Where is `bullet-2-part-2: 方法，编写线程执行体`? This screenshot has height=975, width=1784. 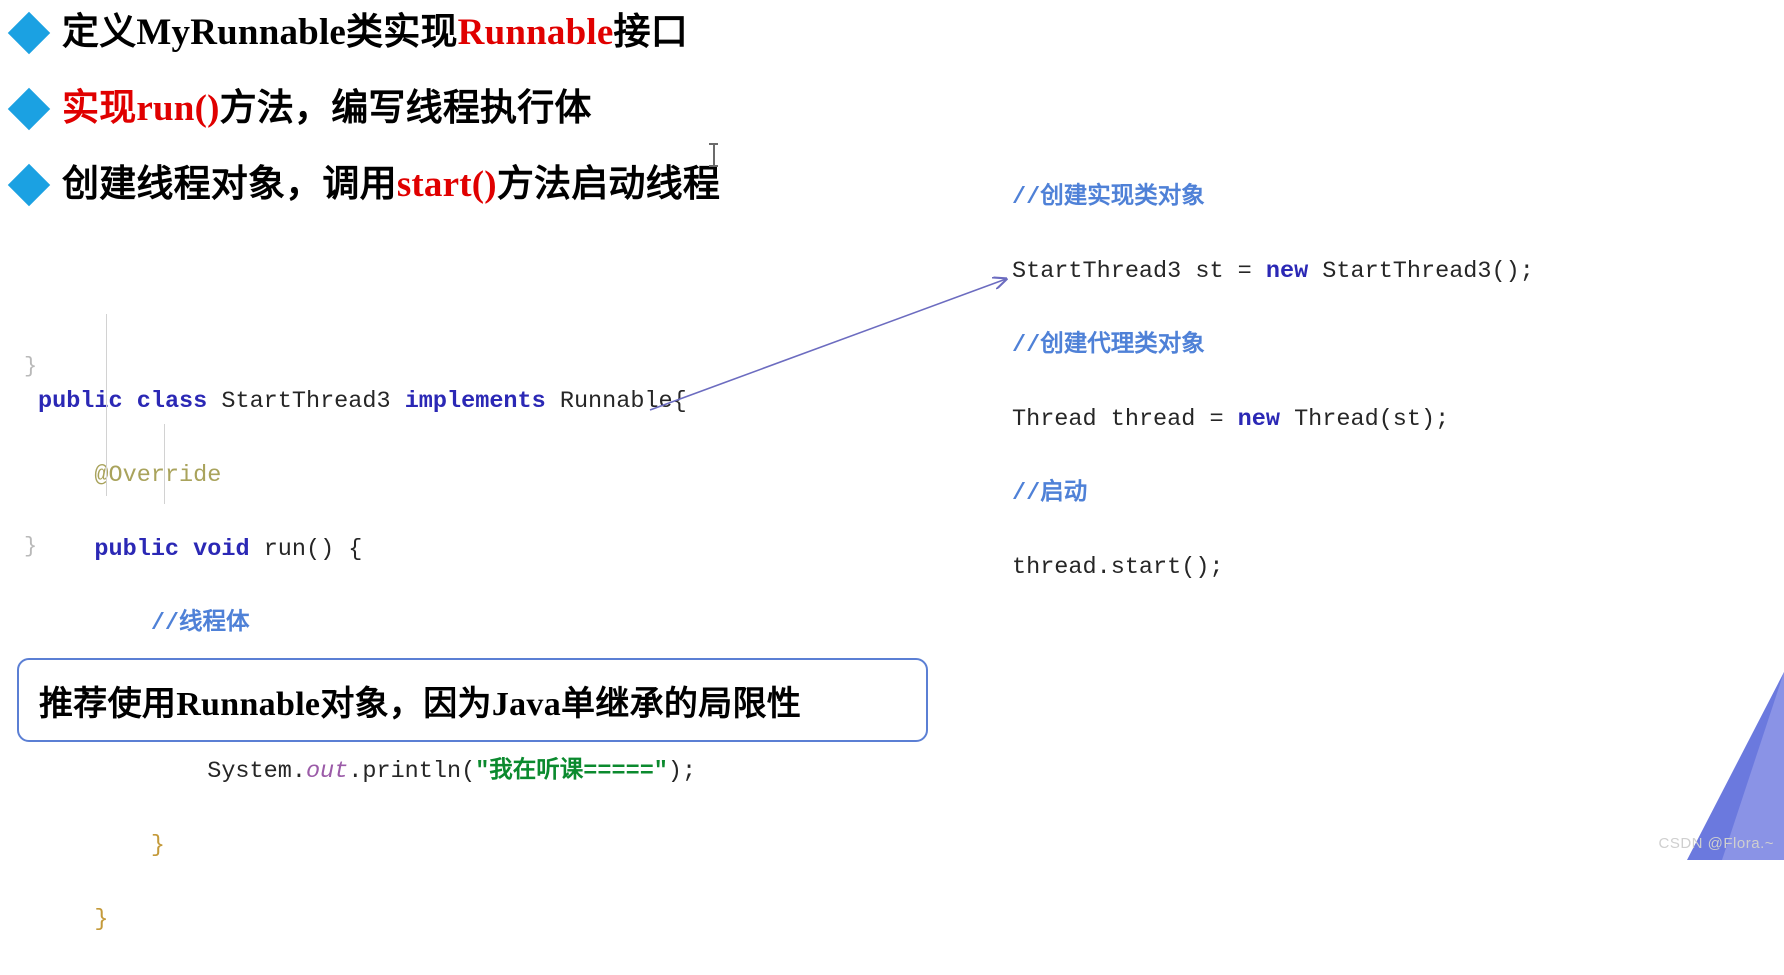 bullet-2-part-2: 方法，编写线程执行体 is located at coordinates (405, 108).